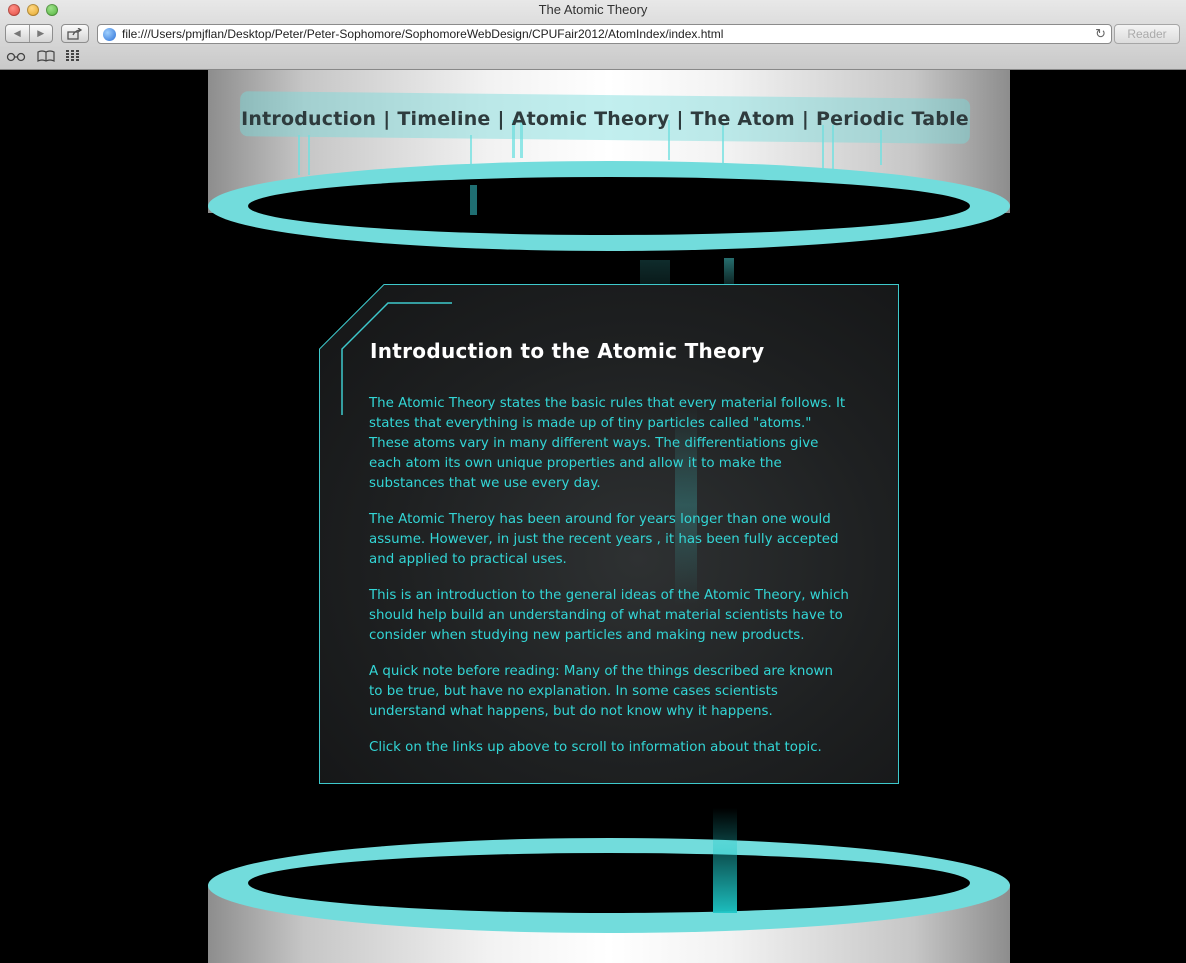  I want to click on forward-button: ▶, so click(40, 33).